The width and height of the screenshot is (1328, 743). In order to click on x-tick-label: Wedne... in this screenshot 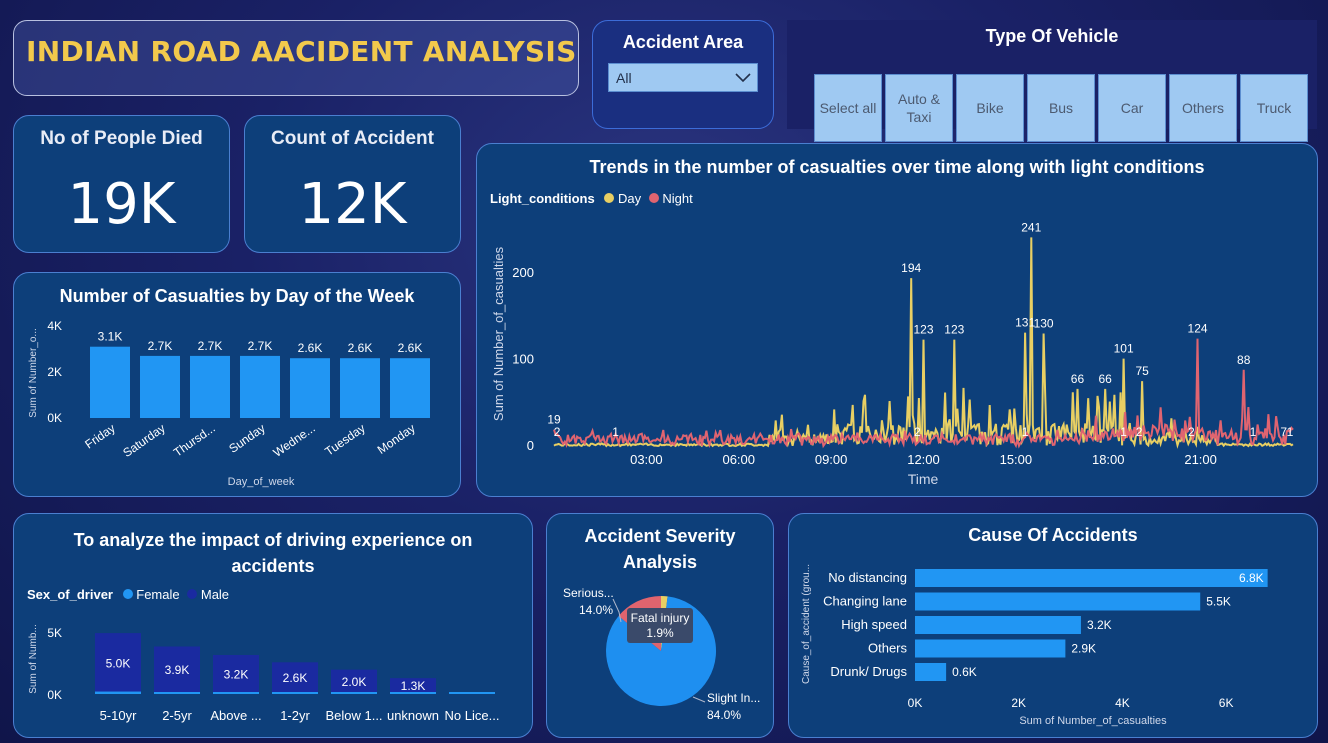, I will do `click(294, 440)`.